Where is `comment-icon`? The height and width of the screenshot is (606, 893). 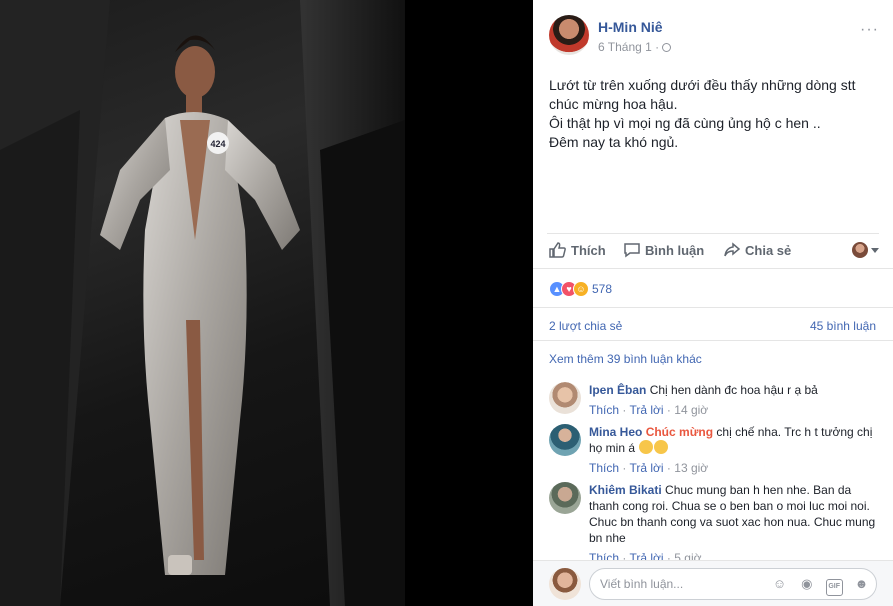 comment-icon is located at coordinates (632, 250).